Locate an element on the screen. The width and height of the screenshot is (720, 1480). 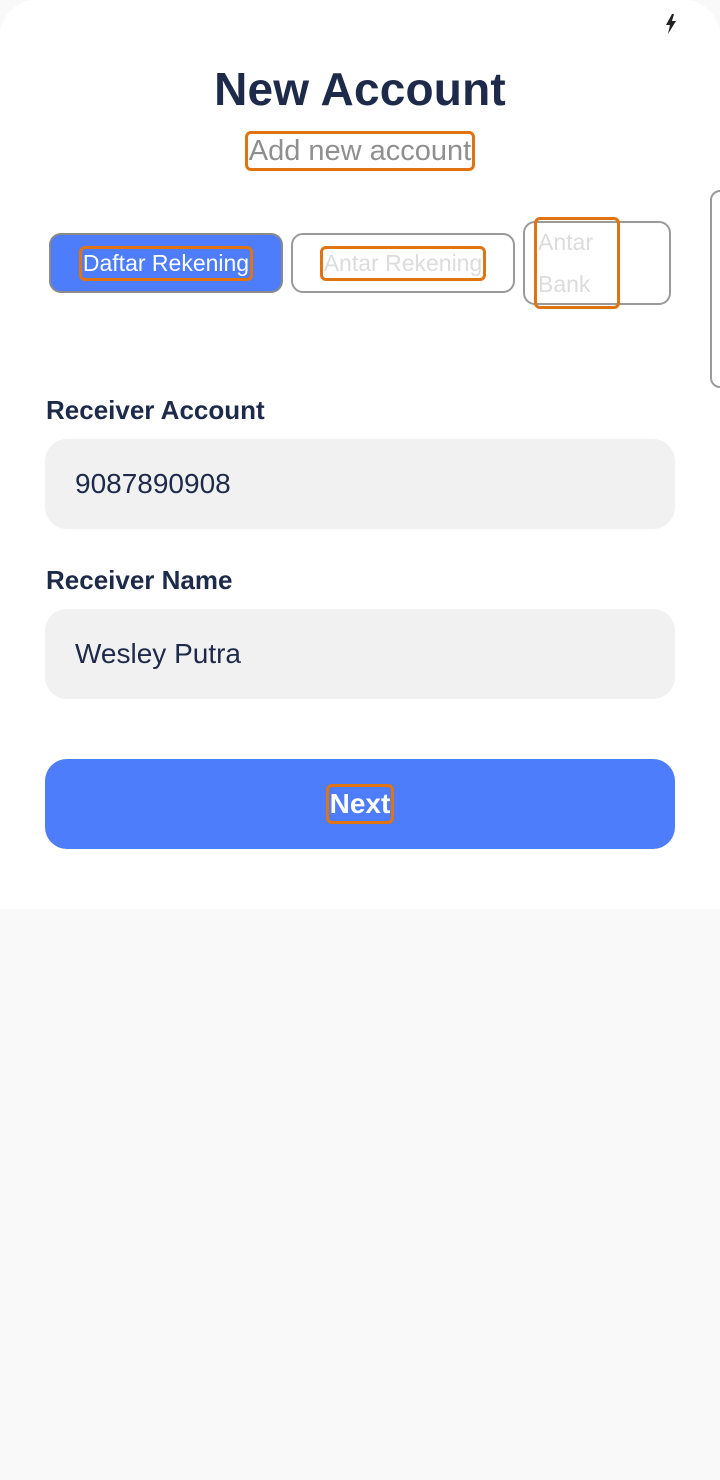
page-title: New Account is located at coordinates (360, 89).